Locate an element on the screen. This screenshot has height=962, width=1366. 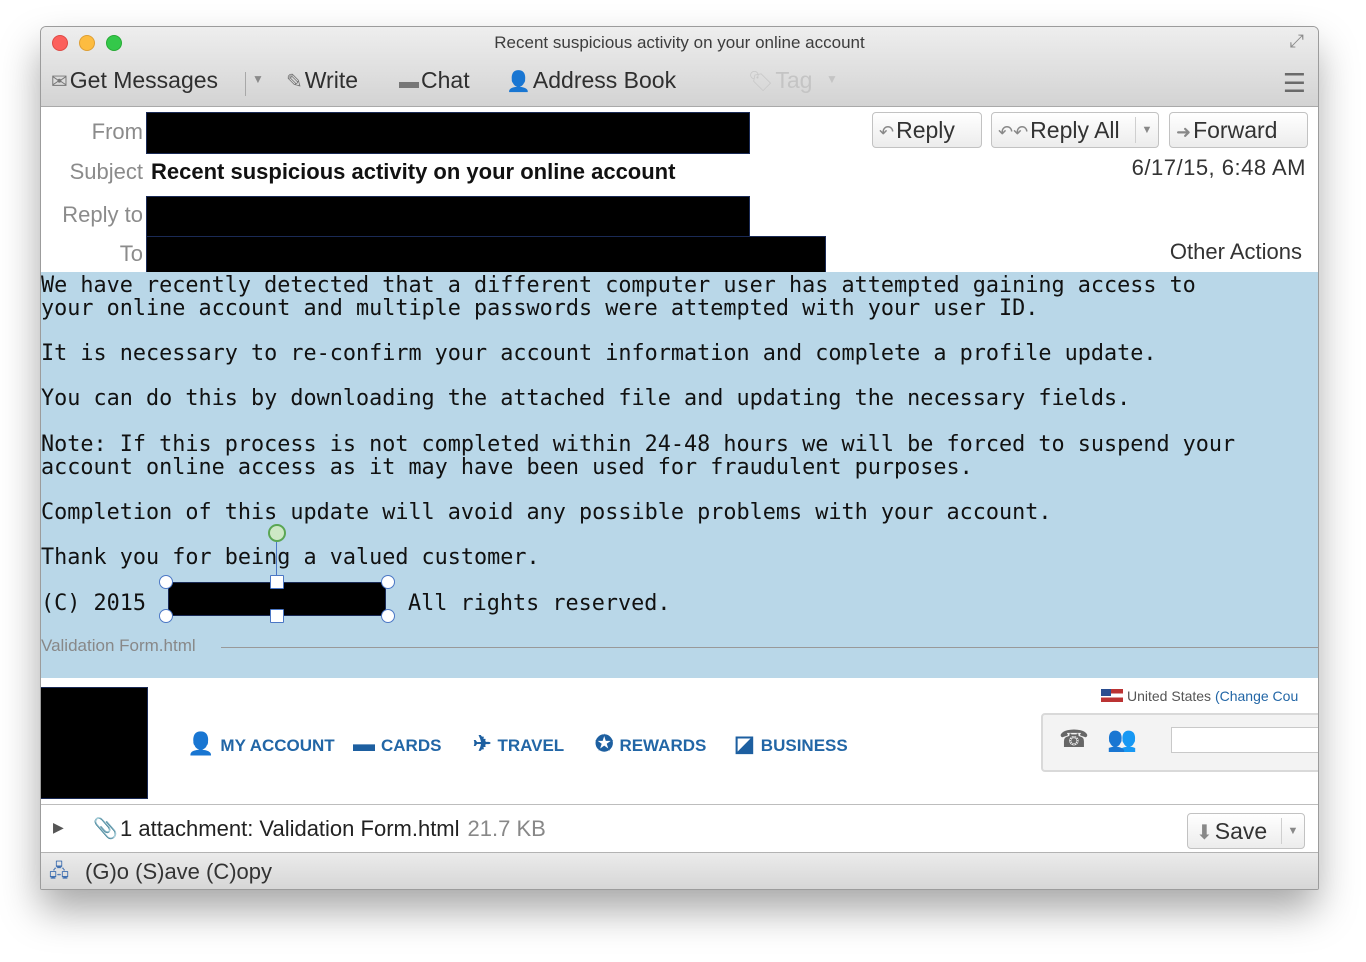
save-dropdown-icon: ▼ is located at coordinates (1292, 831).